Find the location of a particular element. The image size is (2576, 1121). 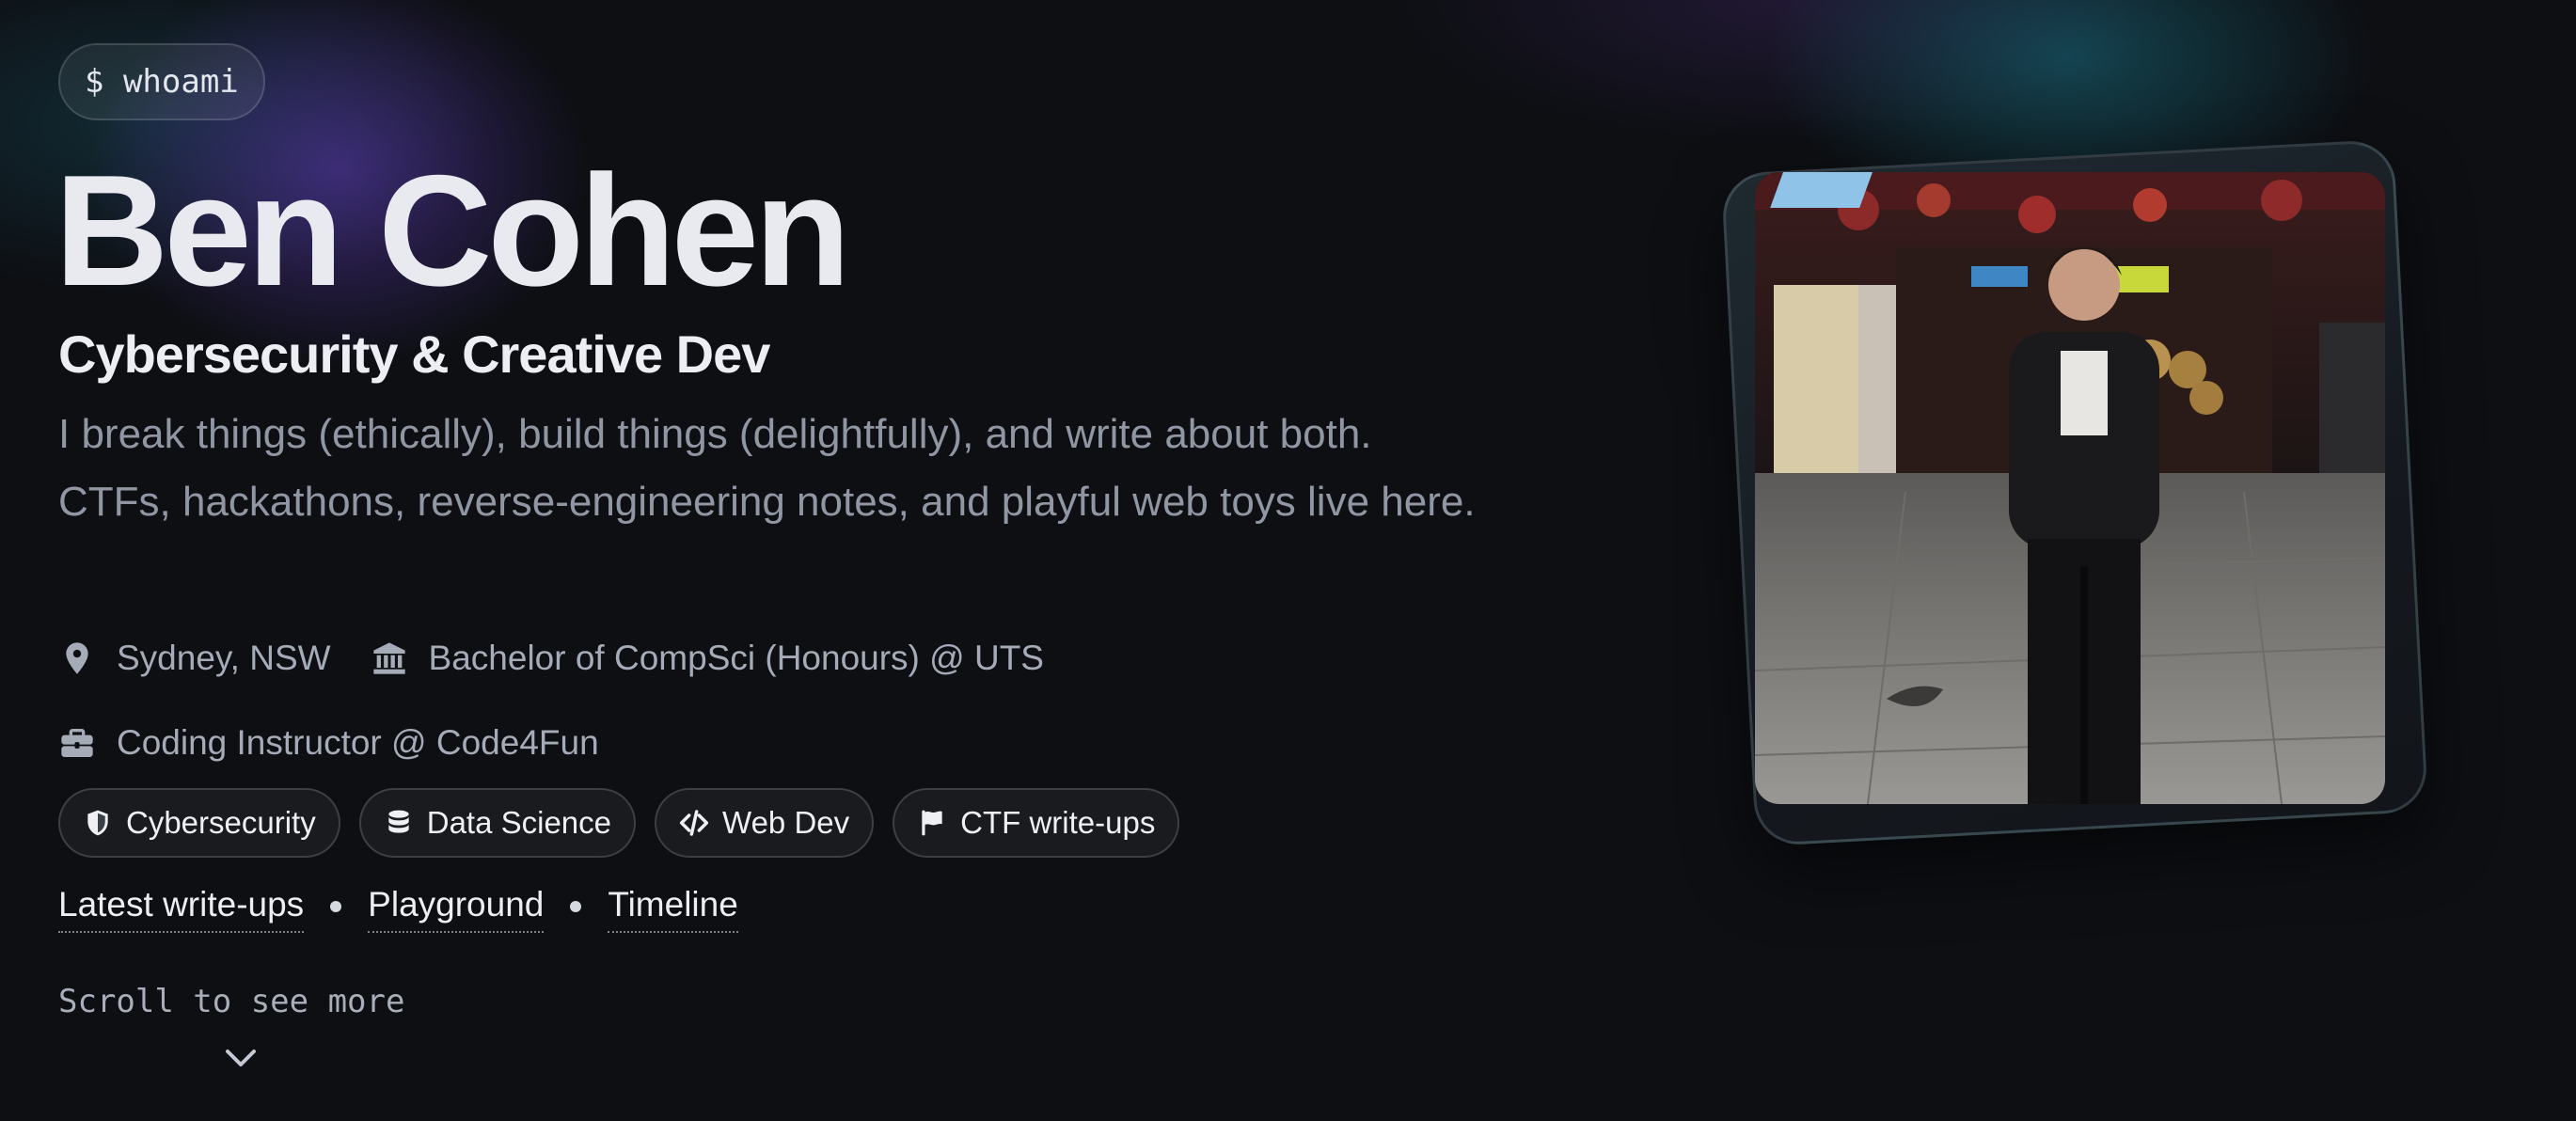

flag-icon is located at coordinates (932, 823).